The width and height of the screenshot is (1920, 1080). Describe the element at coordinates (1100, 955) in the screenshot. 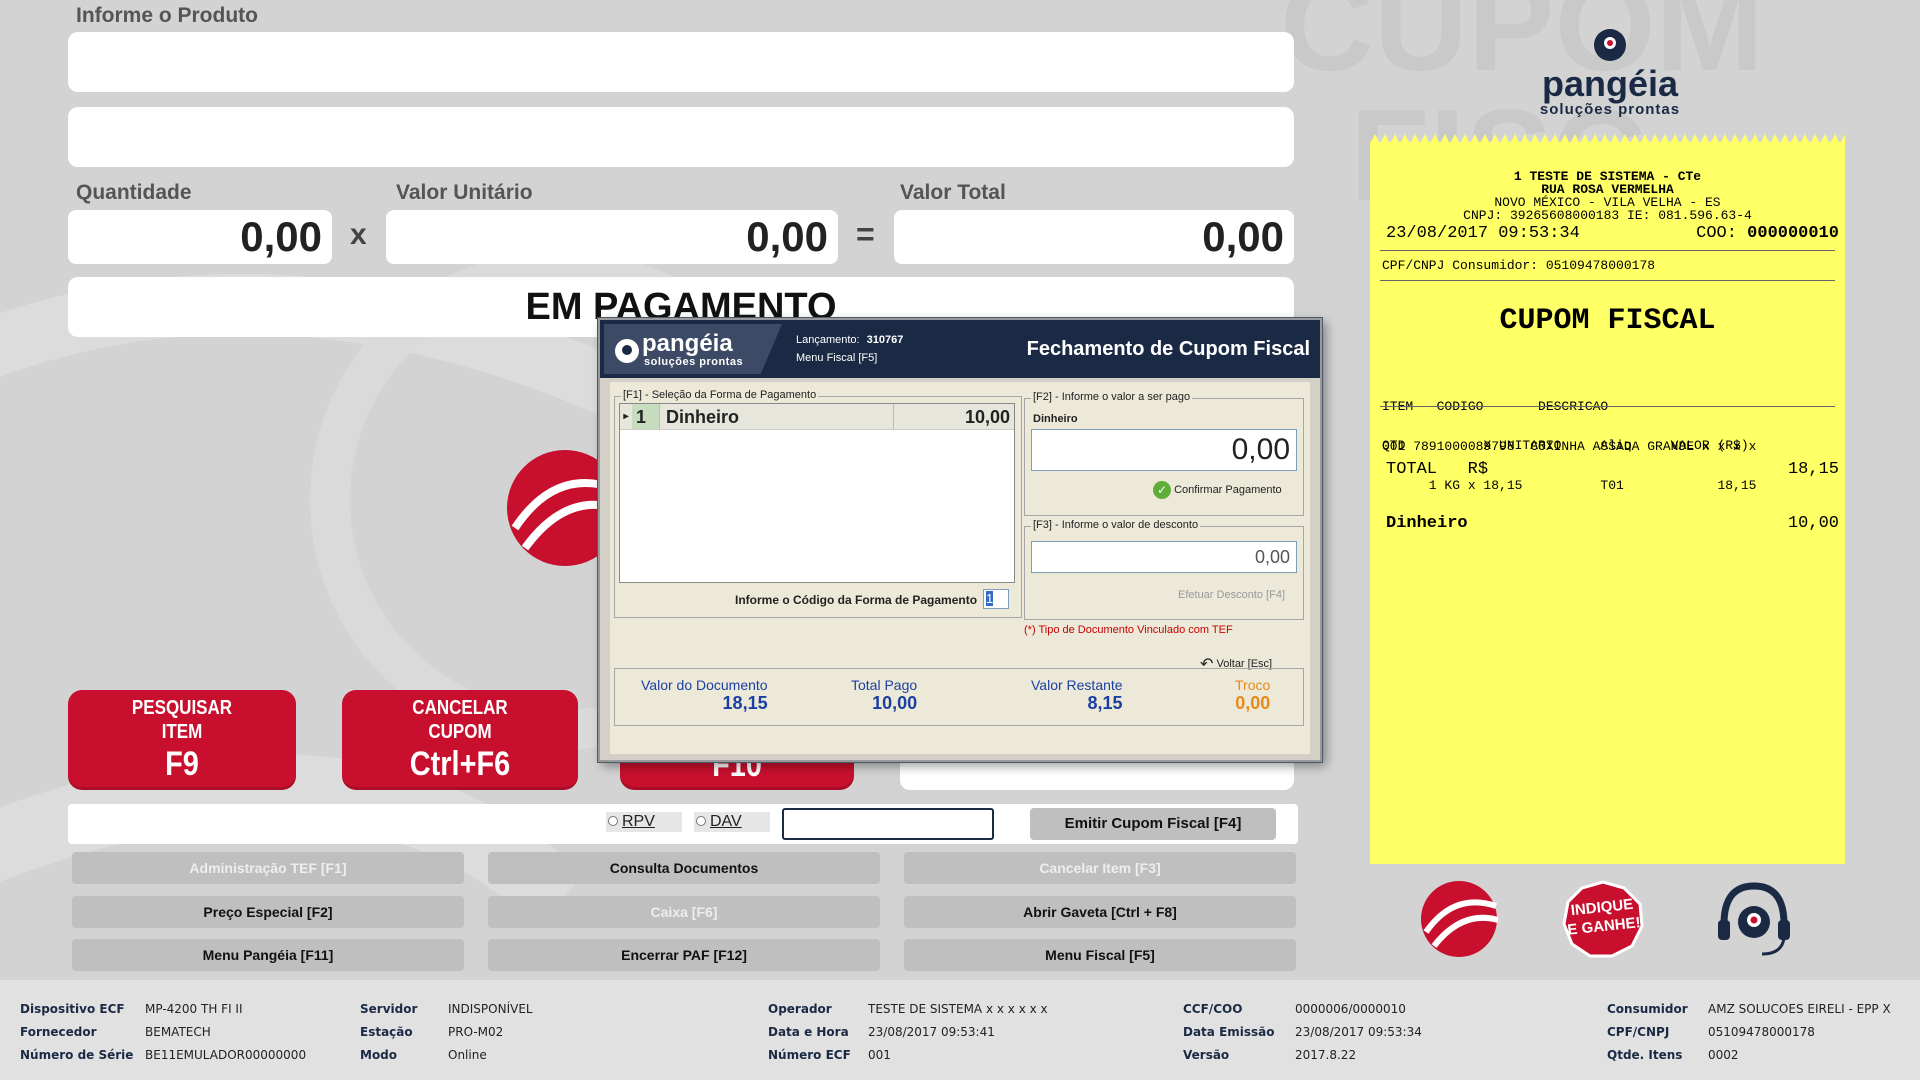

I see `function-button: Menu Fiscal [F5]` at that location.